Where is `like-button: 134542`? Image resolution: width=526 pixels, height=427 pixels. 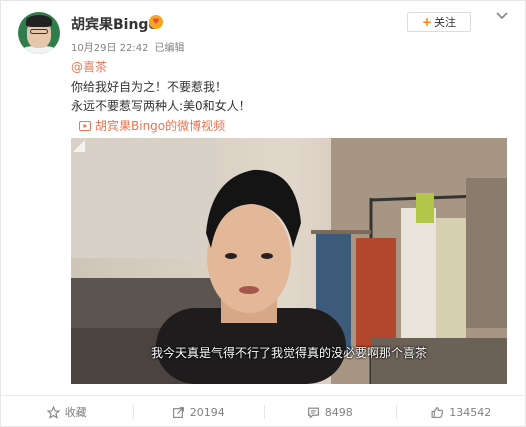
like-button: 134542 is located at coordinates (460, 411).